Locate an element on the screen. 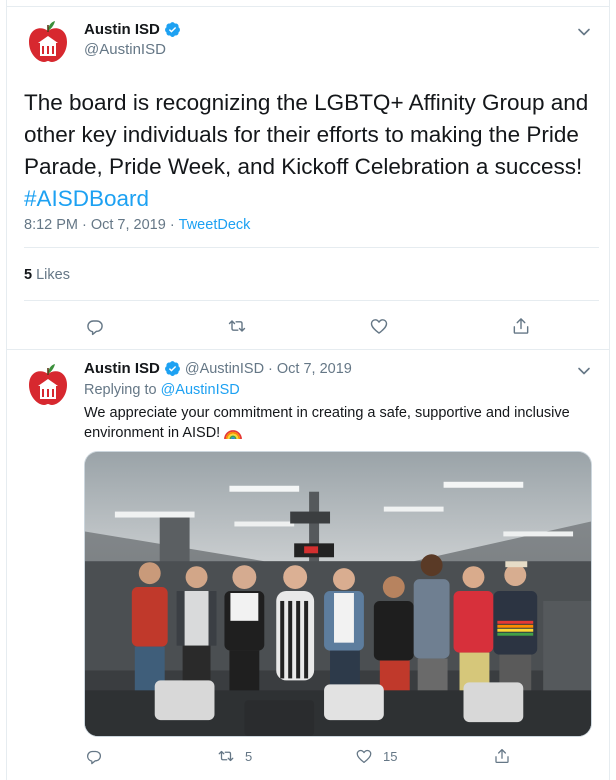  rainbow-emoji-icon is located at coordinates (233, 434).